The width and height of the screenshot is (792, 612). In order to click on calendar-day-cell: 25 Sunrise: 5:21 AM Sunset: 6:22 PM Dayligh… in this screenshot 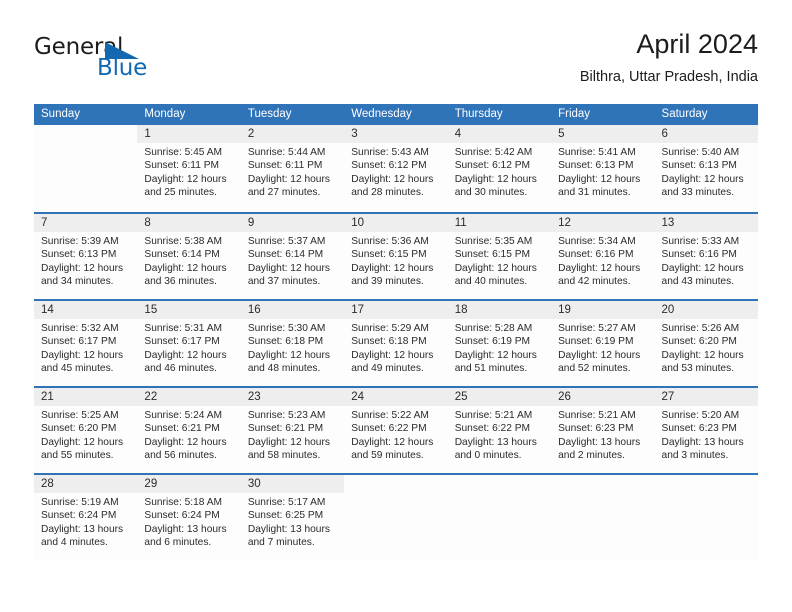, I will do `click(499, 430)`.